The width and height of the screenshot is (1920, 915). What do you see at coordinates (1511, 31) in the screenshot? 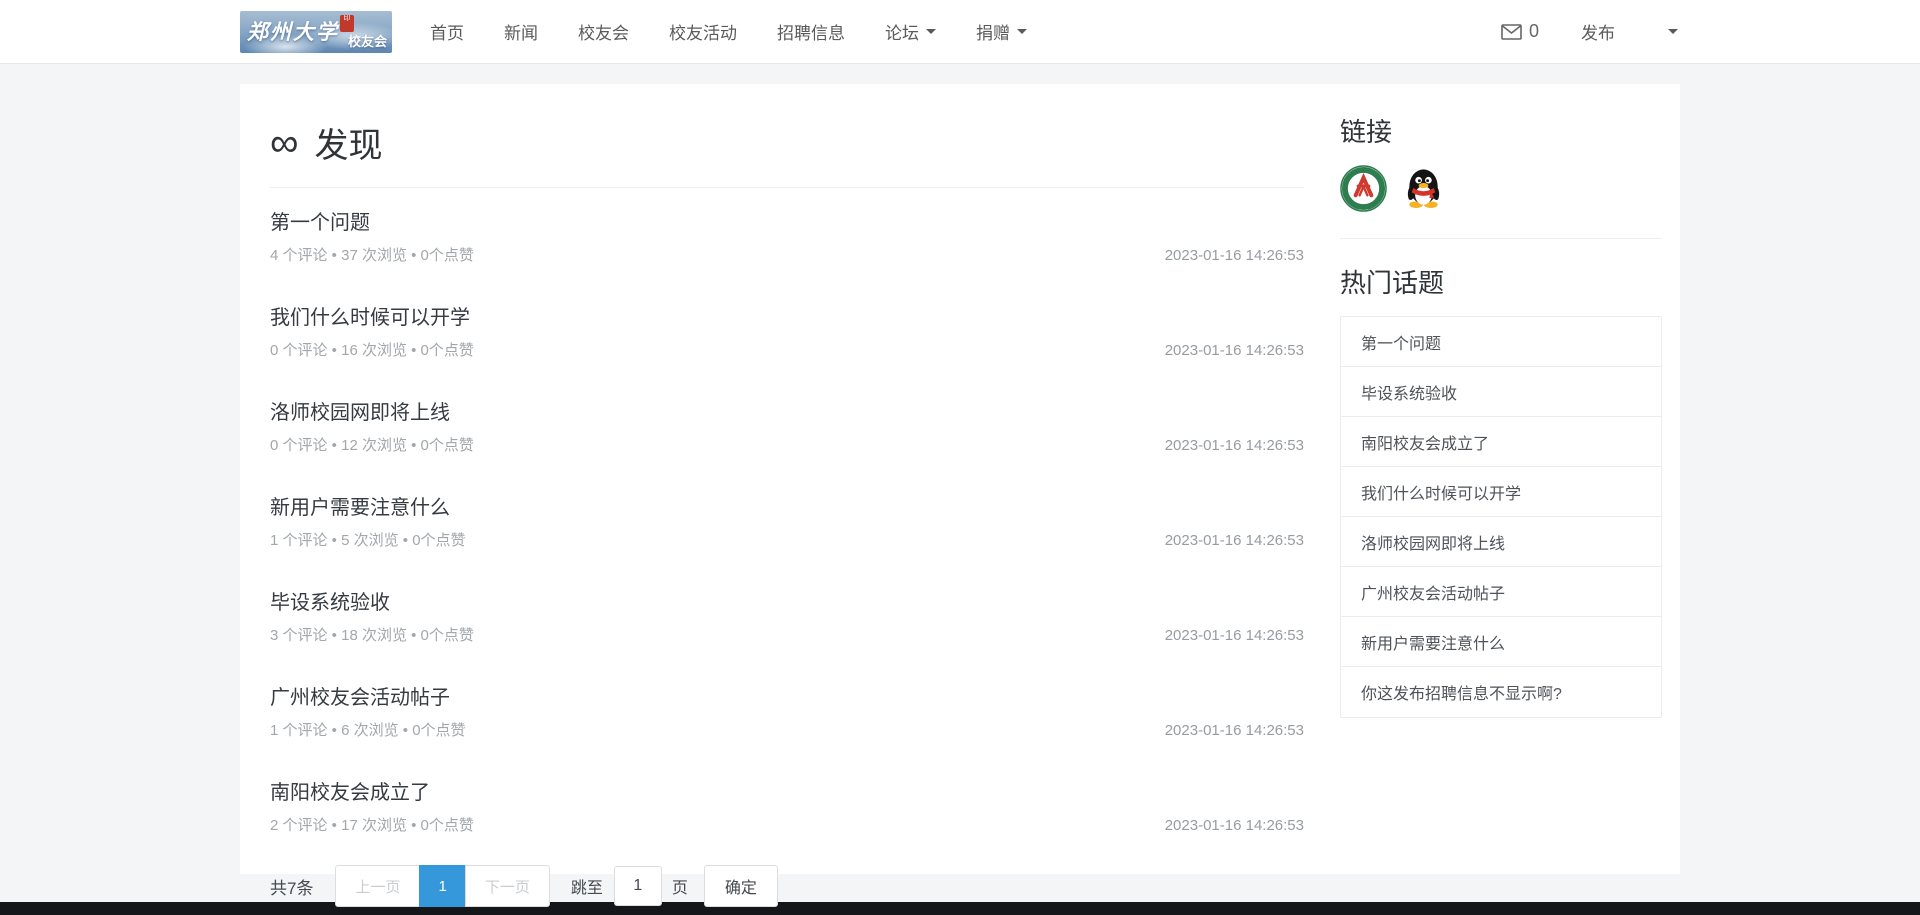
I see `envelope-icon` at bounding box center [1511, 31].